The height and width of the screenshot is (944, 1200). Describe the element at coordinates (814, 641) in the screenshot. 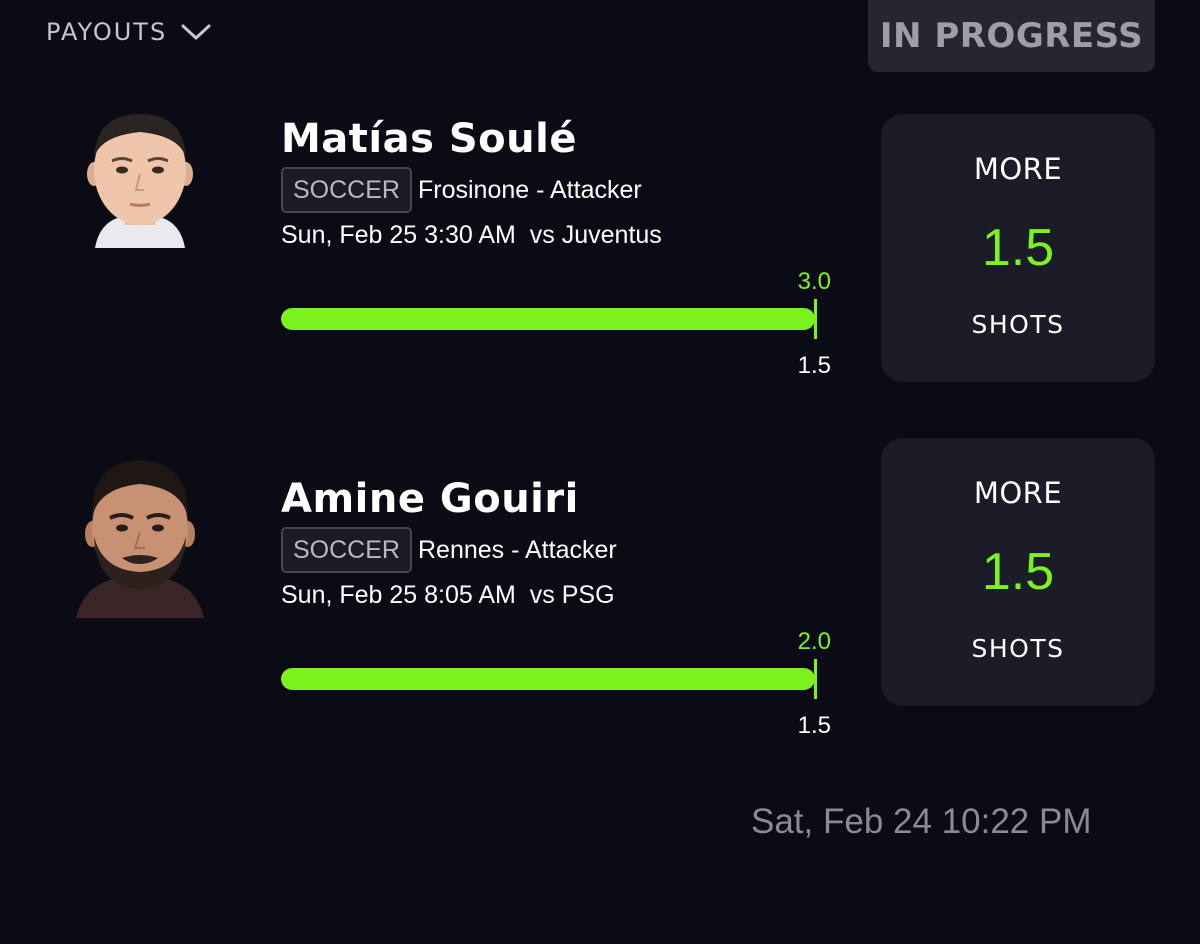

I see `actual-value: 2.0` at that location.